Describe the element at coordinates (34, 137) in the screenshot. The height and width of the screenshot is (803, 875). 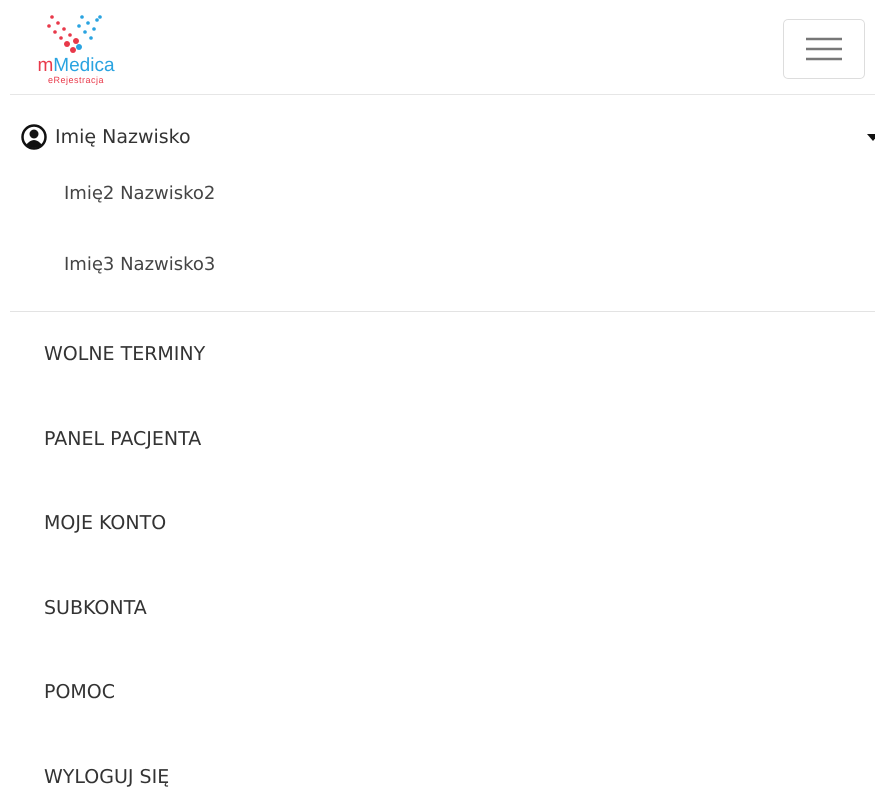
I see `user-icon` at that location.